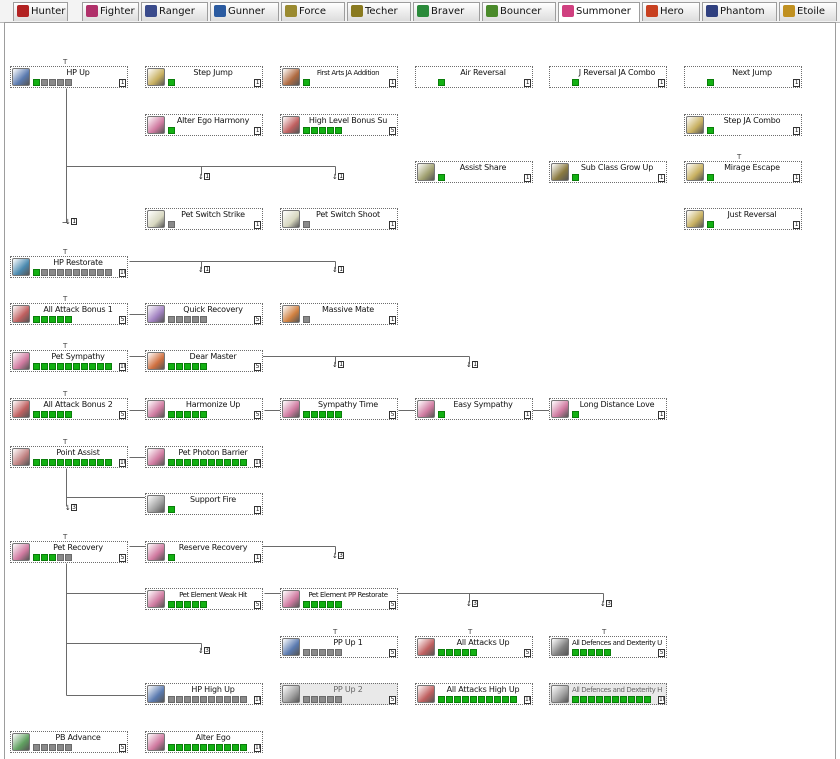 Image resolution: width=840 pixels, height=759 pixels. What do you see at coordinates (204, 504) in the screenshot?
I see `skill-node-support-fire: Support Fire 1` at bounding box center [204, 504].